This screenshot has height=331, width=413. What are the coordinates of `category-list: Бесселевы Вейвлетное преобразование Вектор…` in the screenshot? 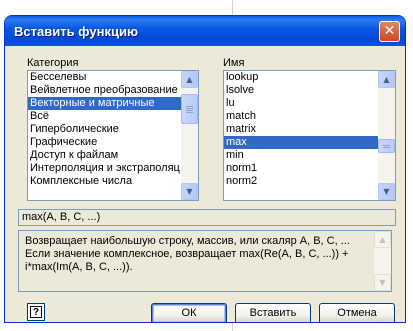 It's located at (104, 135).